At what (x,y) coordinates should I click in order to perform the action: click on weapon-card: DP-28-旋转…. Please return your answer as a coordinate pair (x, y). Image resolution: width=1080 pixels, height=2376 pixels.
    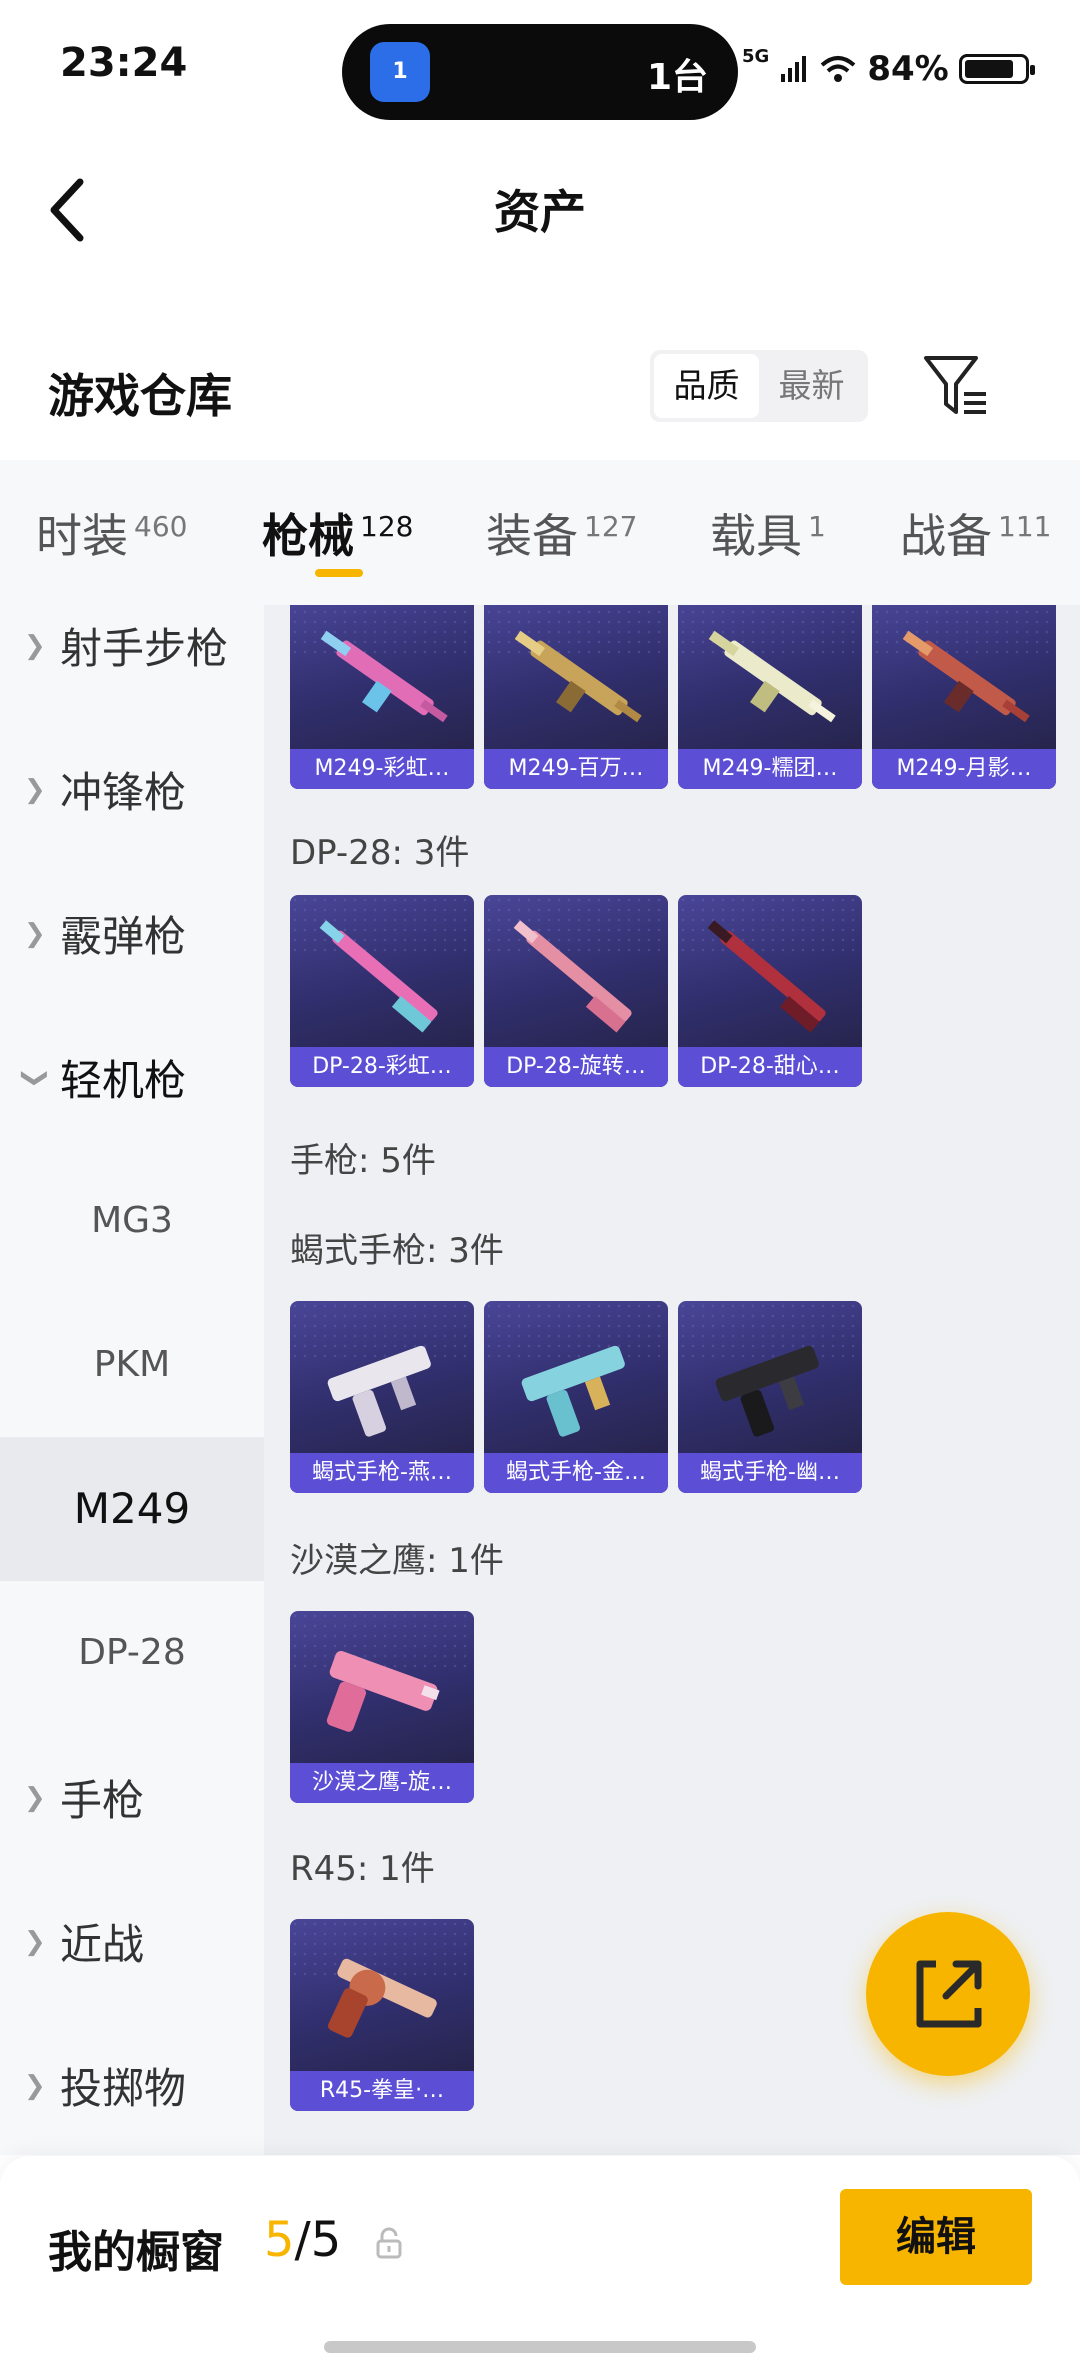
    Looking at the image, I should click on (576, 991).